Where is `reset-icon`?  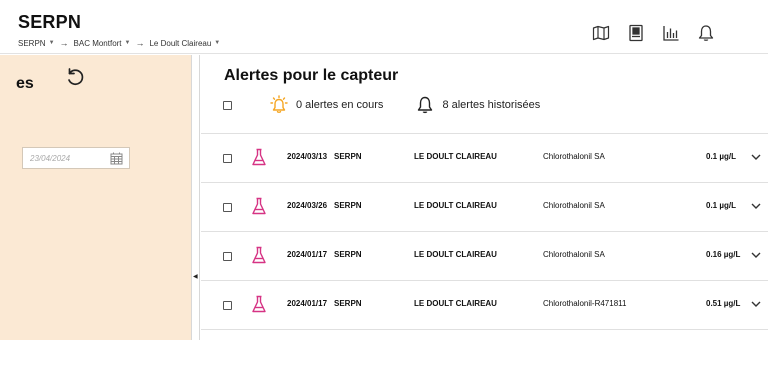 reset-icon is located at coordinates (75, 77).